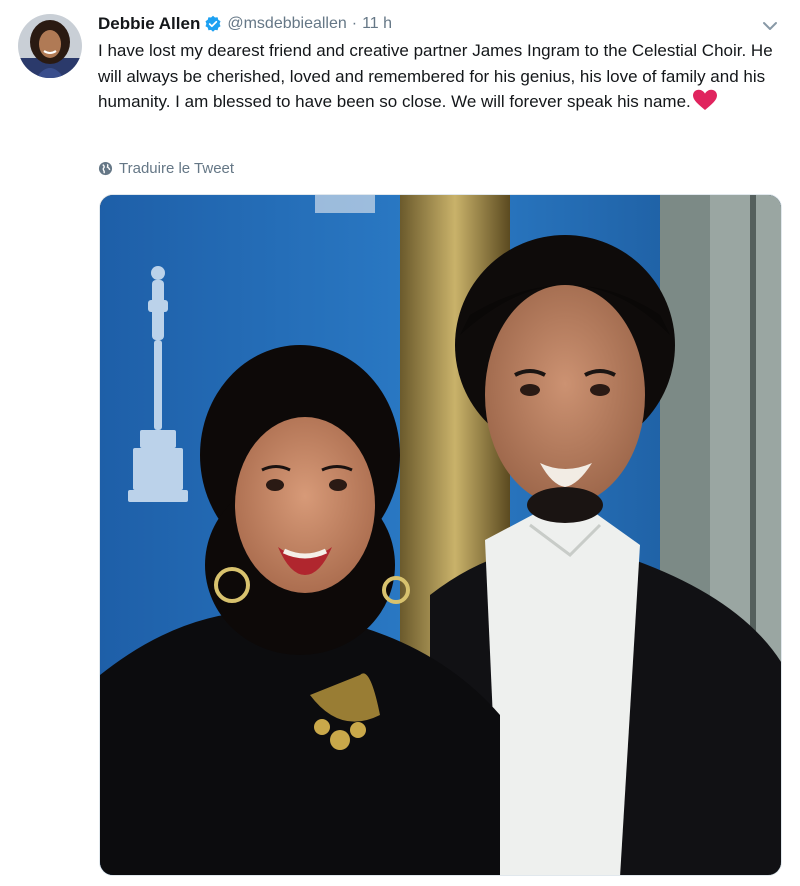 The image size is (800, 886). I want to click on verified-badge-icon, so click(213, 24).